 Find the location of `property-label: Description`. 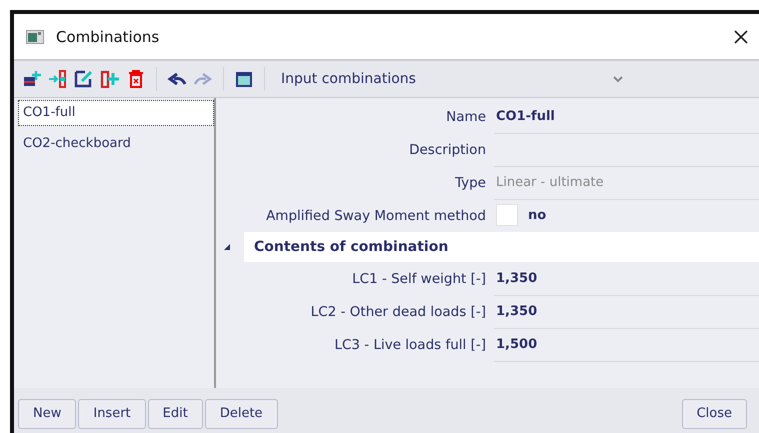

property-label: Description is located at coordinates (447, 150).